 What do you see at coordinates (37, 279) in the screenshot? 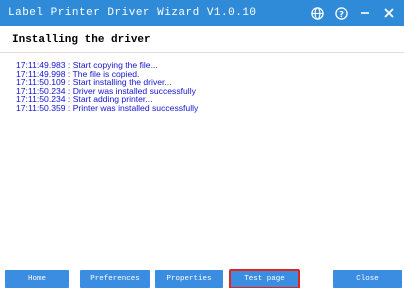
I see `home-button: Home` at bounding box center [37, 279].